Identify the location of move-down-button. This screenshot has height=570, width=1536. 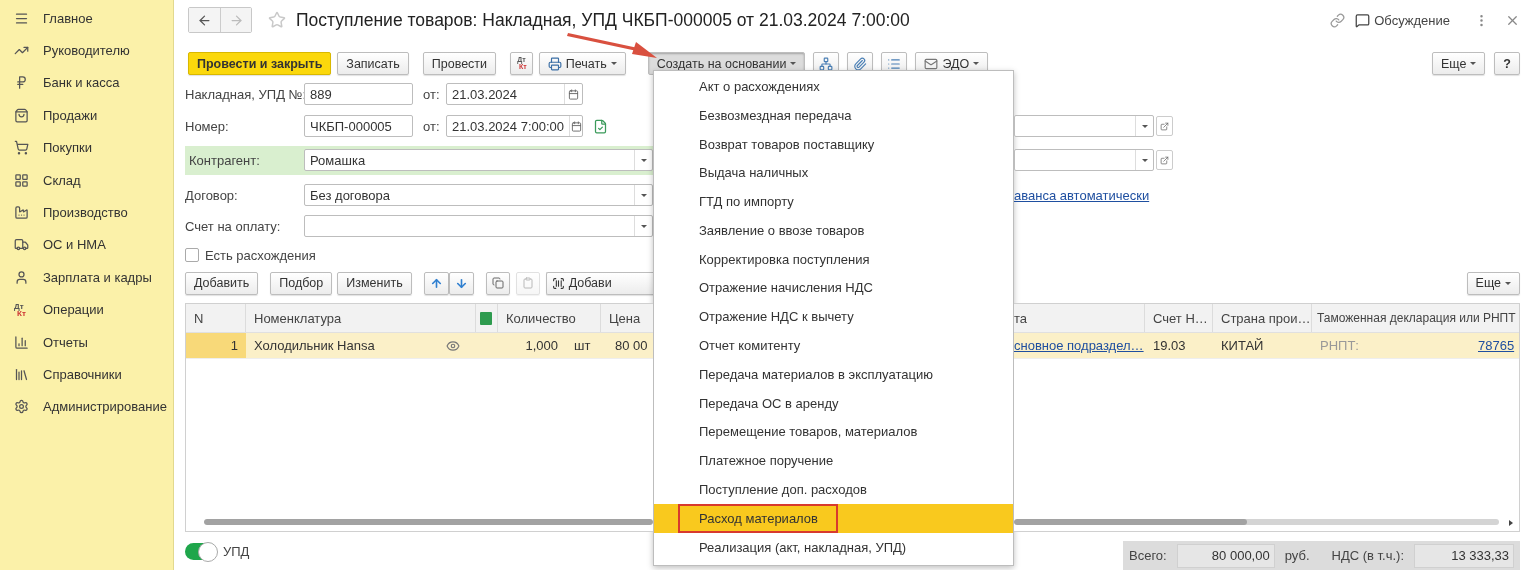
(461, 283).